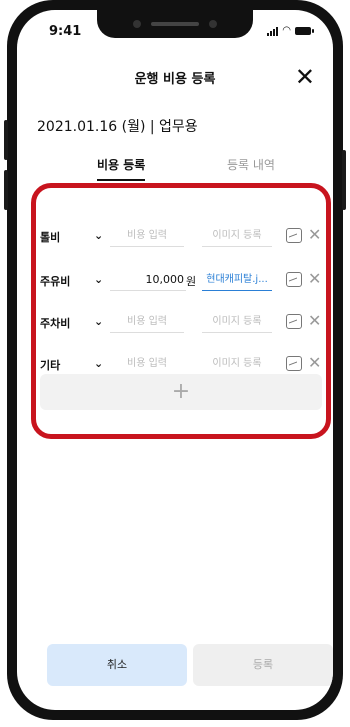  I want to click on tab-expense-register: 비용 등록, so click(121, 168).